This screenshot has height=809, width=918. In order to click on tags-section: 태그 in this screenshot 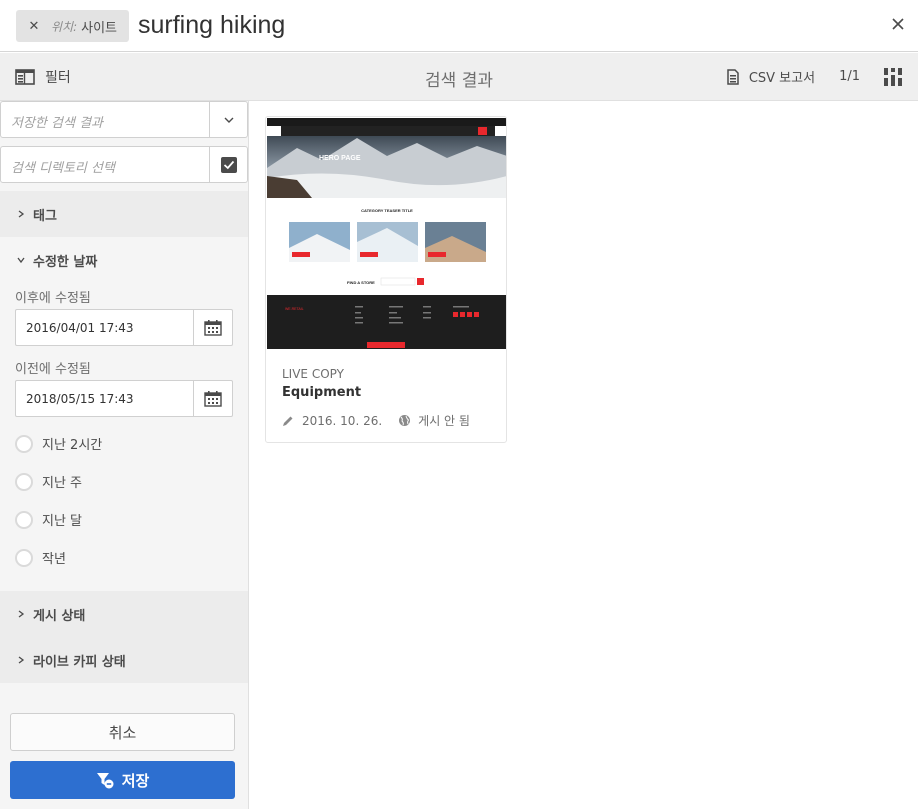, I will do `click(124, 214)`.